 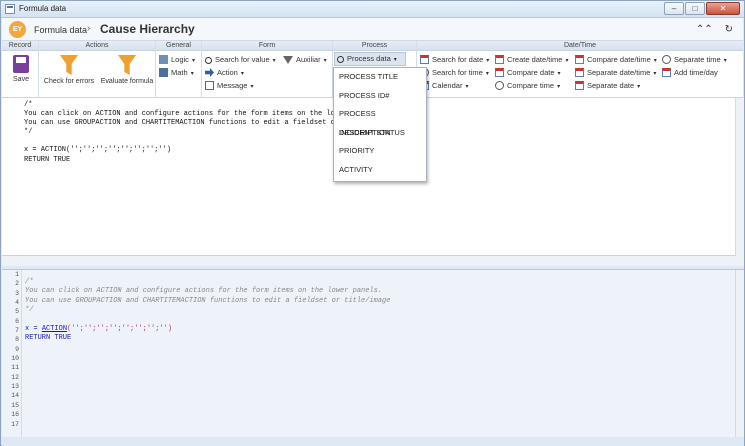 What do you see at coordinates (17, 303) in the screenshot?
I see `line-number: 4` at bounding box center [17, 303].